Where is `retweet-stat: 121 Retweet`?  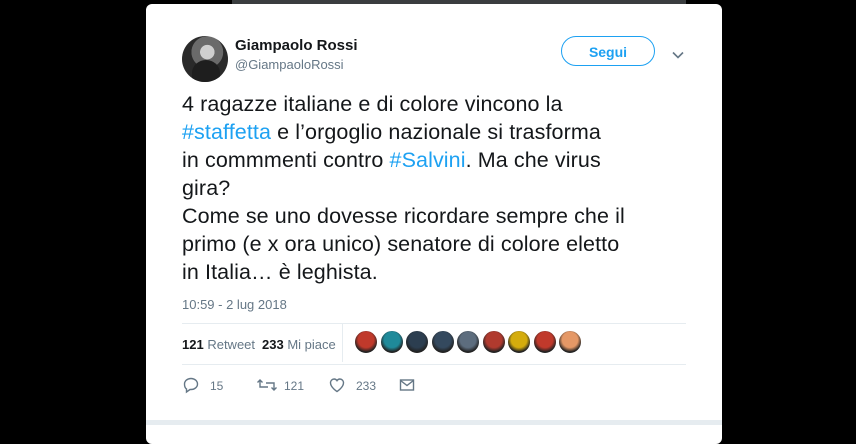
retweet-stat: 121 Retweet is located at coordinates (218, 344).